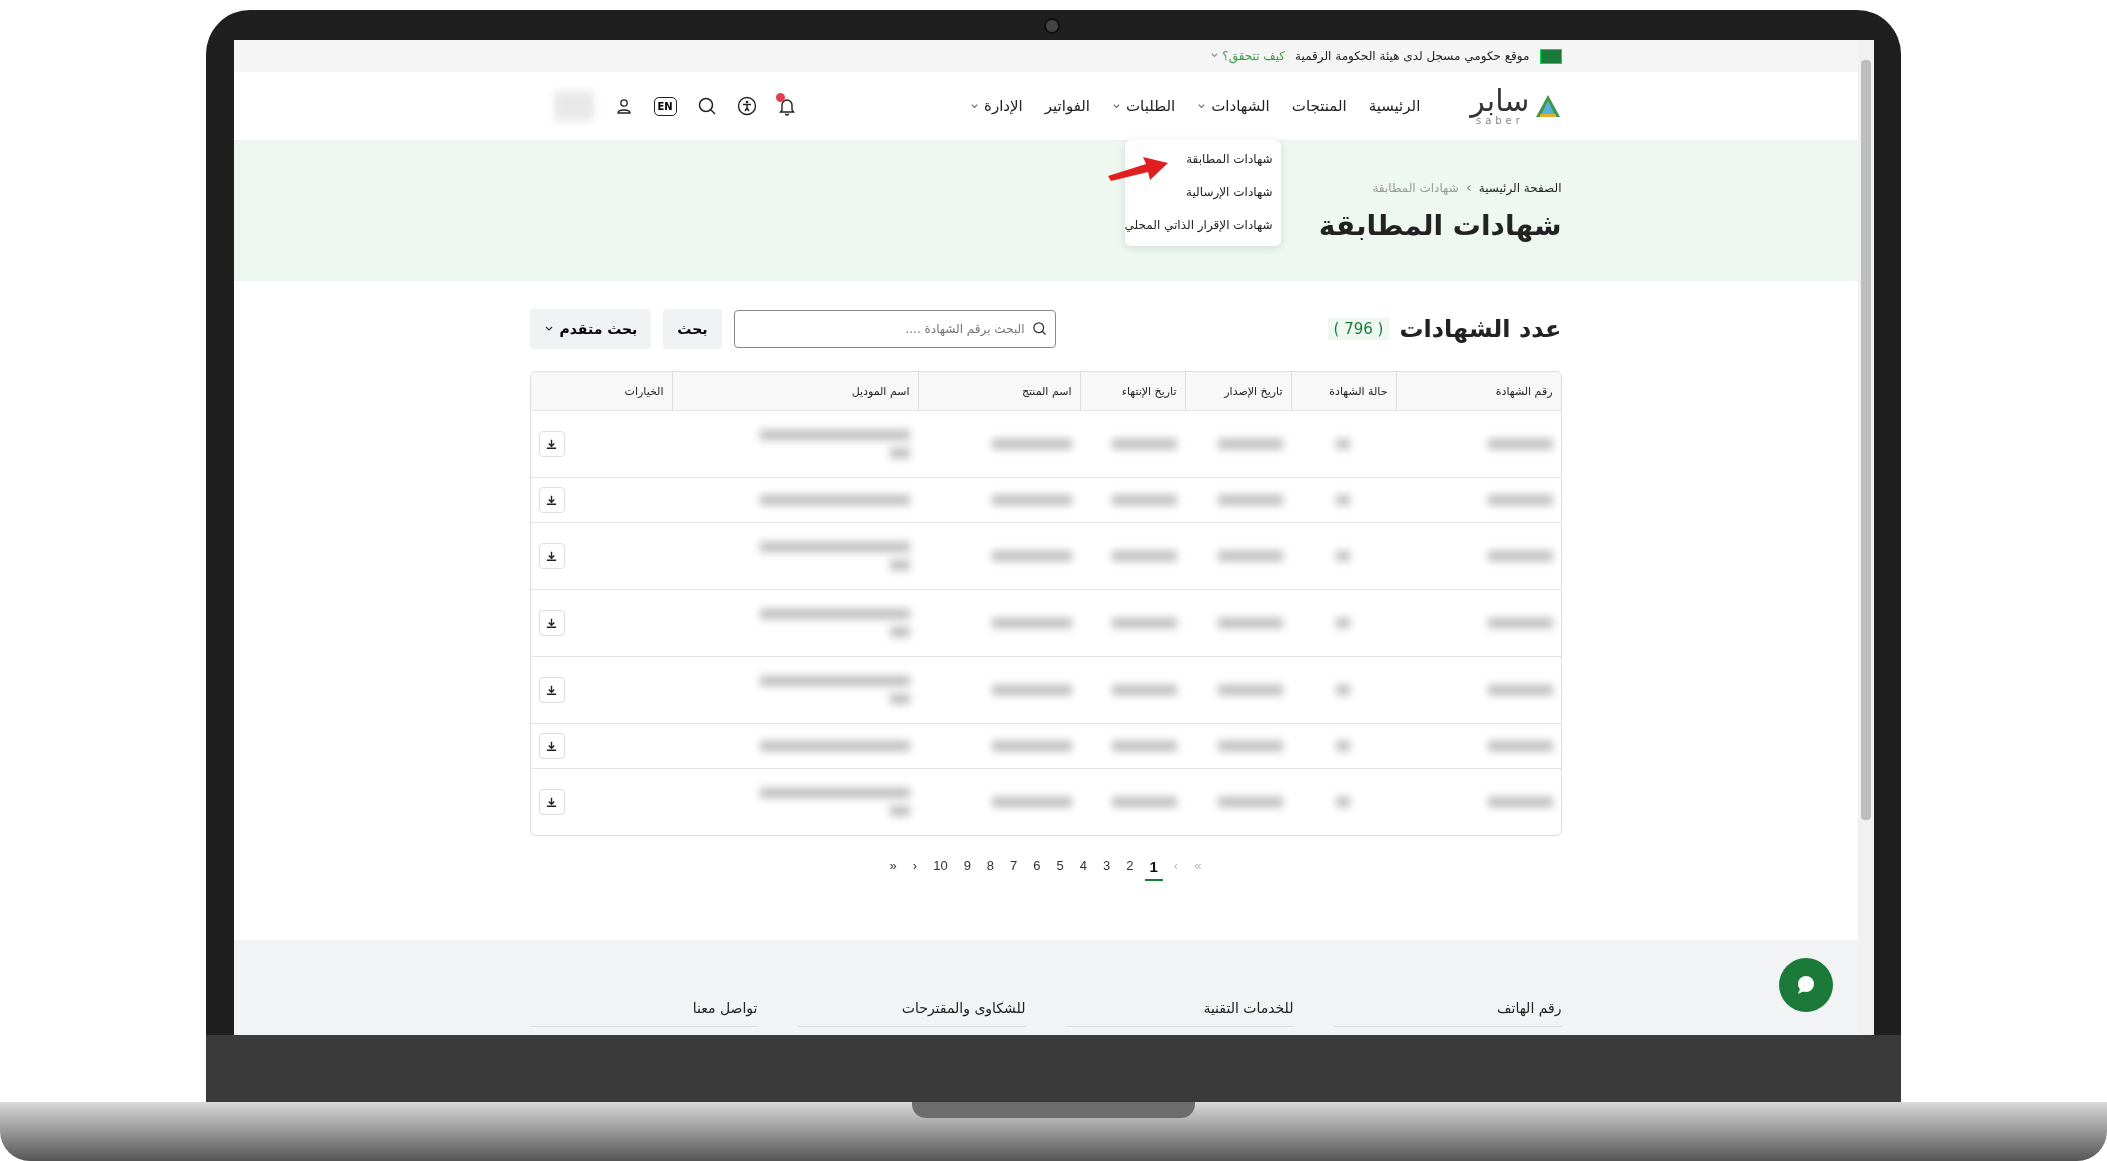 This screenshot has width=2107, height=1161. Describe the element at coordinates (1144, 106) in the screenshot. I see `nav-link: الطلبات` at that location.